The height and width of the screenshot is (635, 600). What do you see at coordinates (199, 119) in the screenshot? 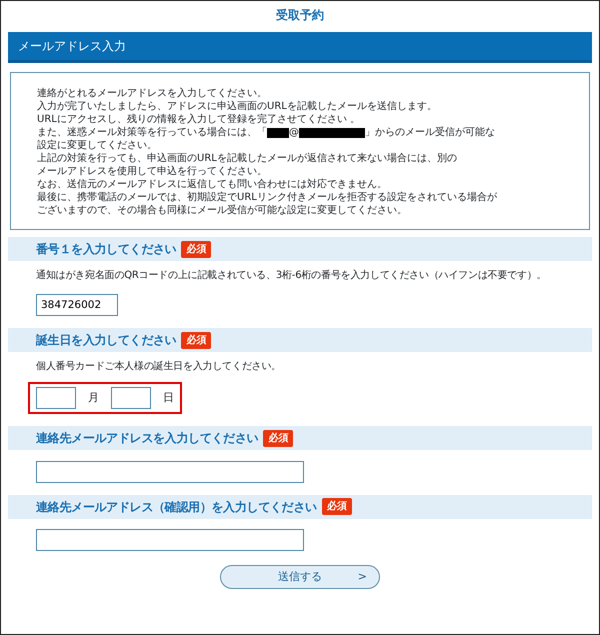
I see `notice-text: URLにアクセスし、残りの情報を入力して登録を完了させてください 。` at bounding box center [199, 119].